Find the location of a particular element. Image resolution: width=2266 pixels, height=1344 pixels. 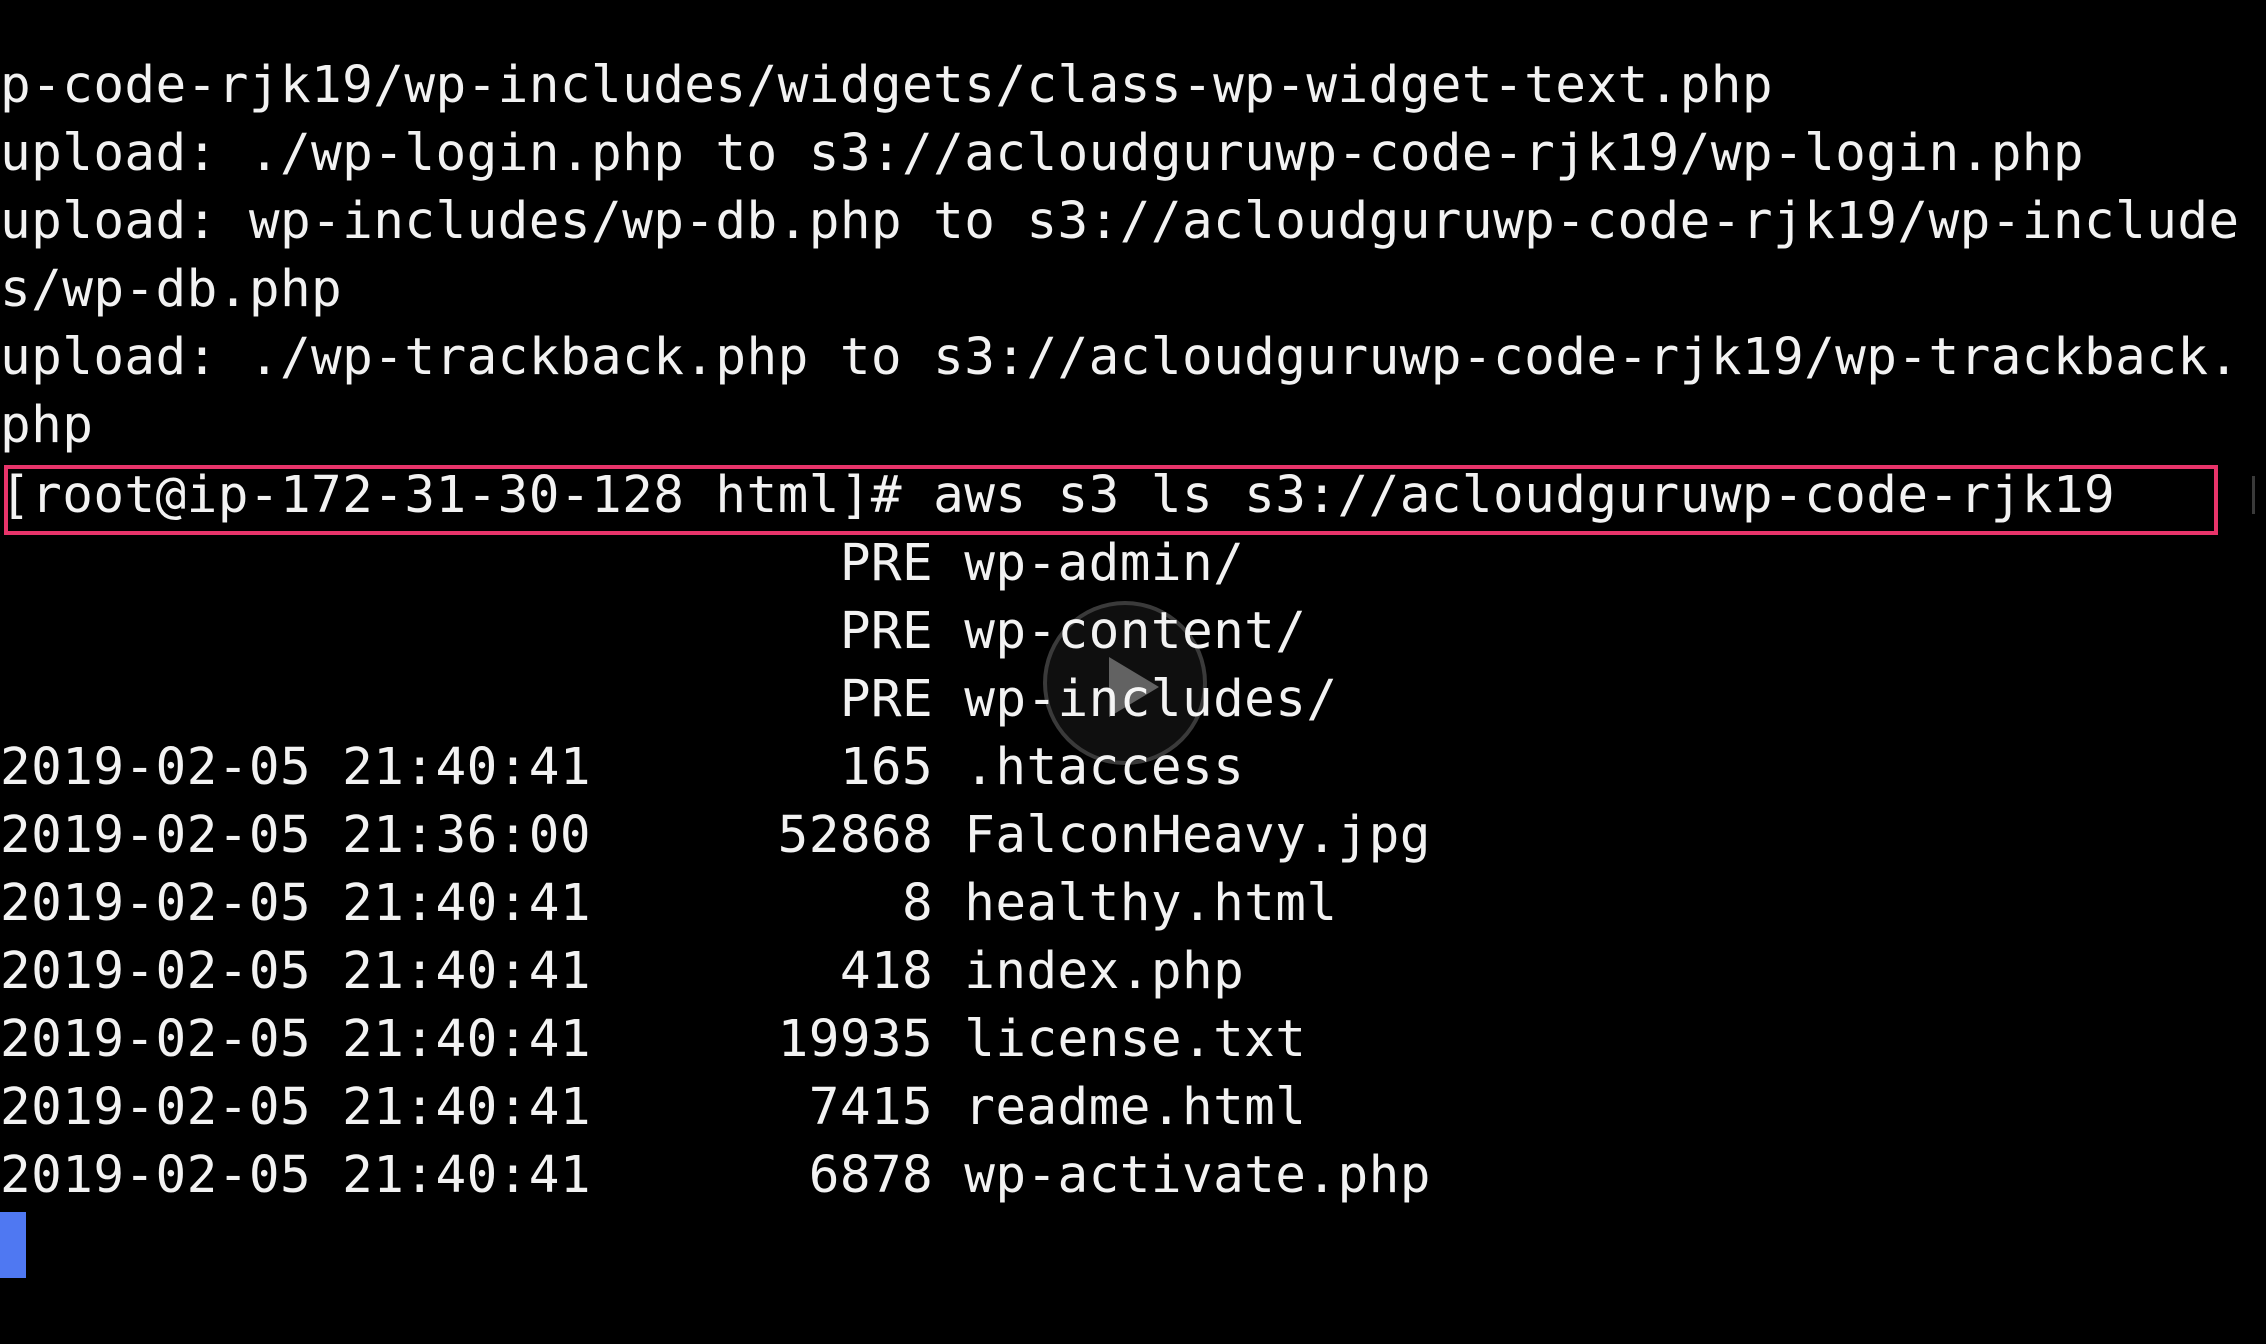

output-line-upload-wp-trackback-wrap: php is located at coordinates (47, 425).